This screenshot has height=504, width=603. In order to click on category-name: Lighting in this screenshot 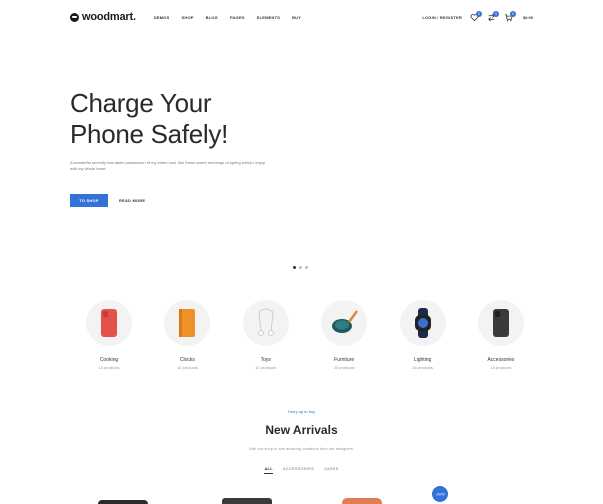, I will do `click(422, 360)`.